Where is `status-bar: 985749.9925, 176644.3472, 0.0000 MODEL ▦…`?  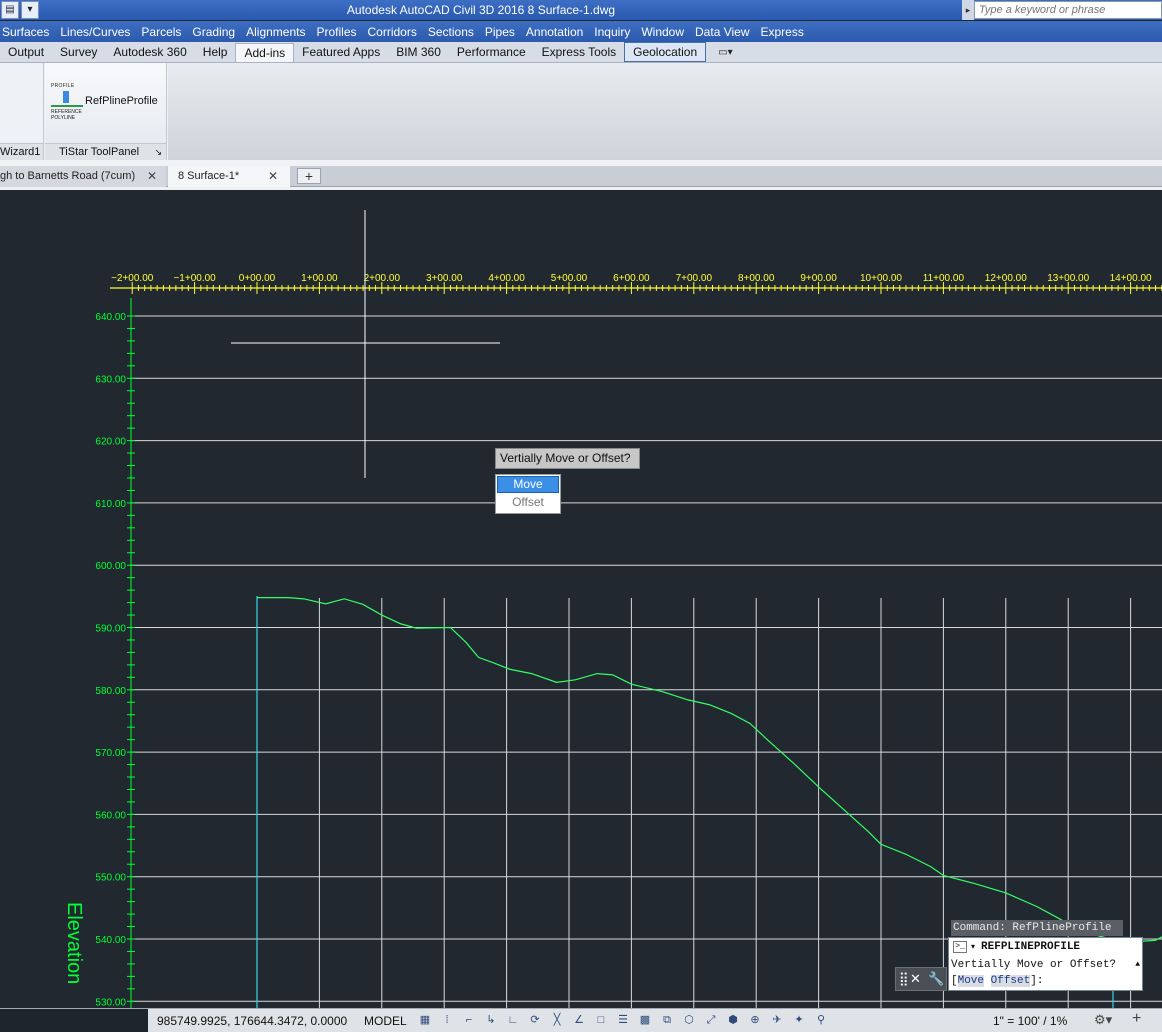
status-bar: 985749.9925, 176644.3472, 0.0000 MODEL ▦… is located at coordinates (581, 1020).